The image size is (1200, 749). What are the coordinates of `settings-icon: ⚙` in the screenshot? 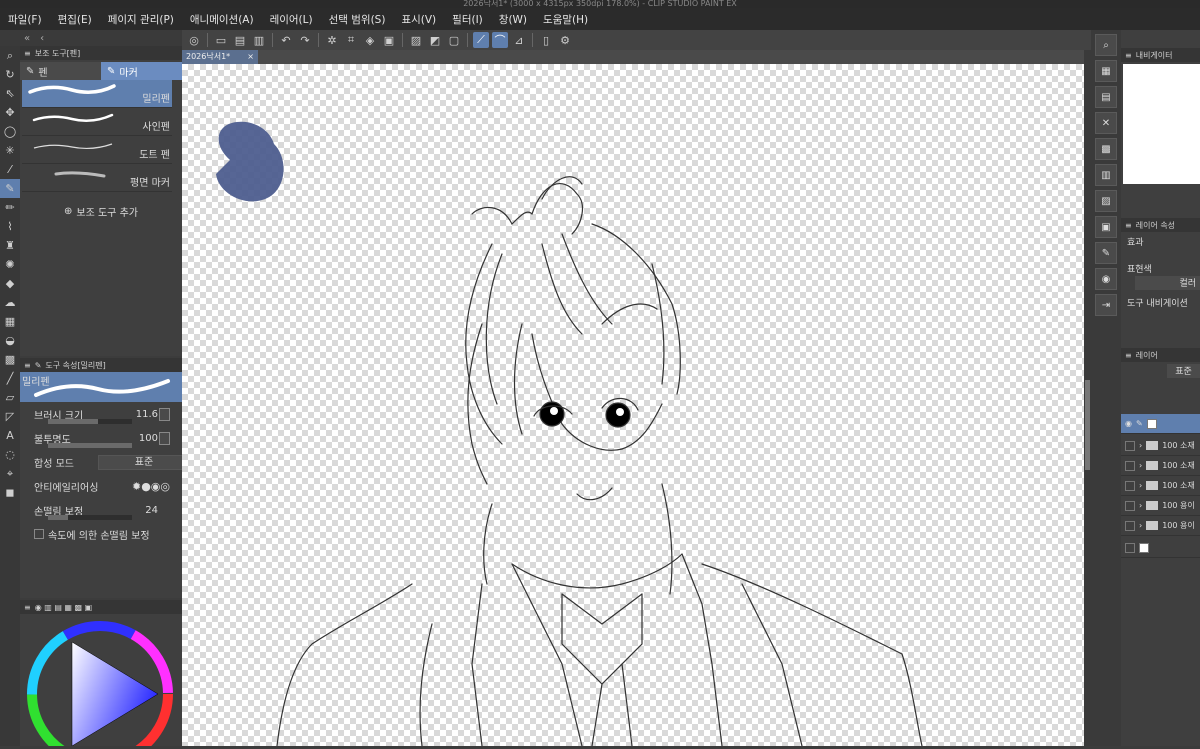 It's located at (565, 40).